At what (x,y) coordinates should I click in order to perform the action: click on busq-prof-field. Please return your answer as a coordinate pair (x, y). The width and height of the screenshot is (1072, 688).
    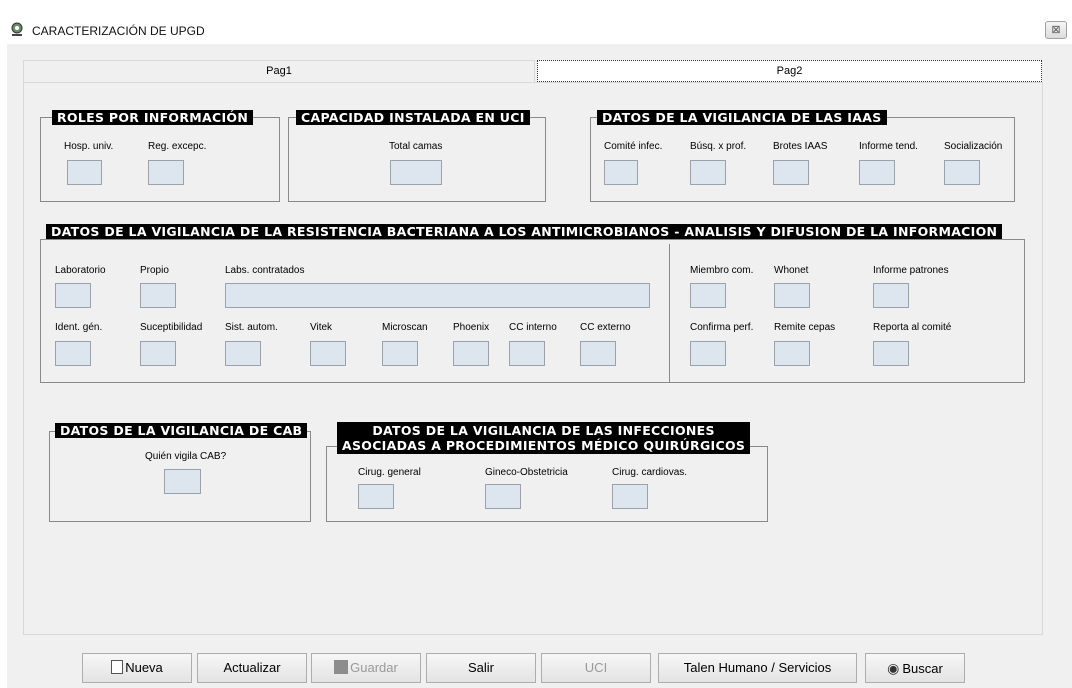
    Looking at the image, I should click on (708, 172).